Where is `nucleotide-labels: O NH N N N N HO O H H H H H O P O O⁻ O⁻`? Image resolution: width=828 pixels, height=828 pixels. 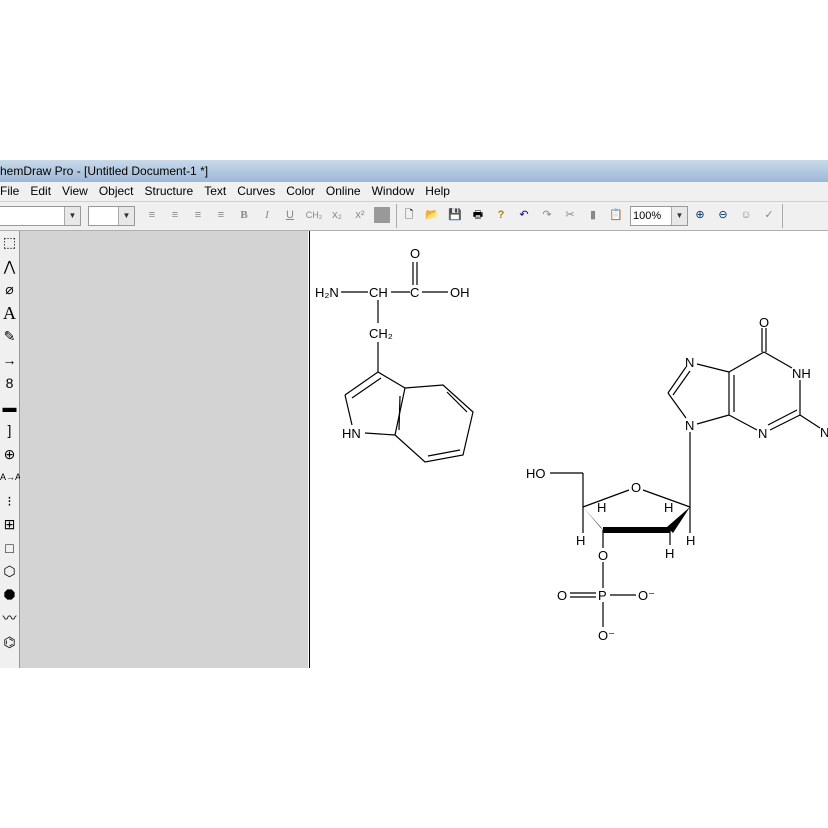
nucleotide-labels: O NH N N N N HO O H H H H H O P O O⁻ O⁻ is located at coordinates (677, 479).